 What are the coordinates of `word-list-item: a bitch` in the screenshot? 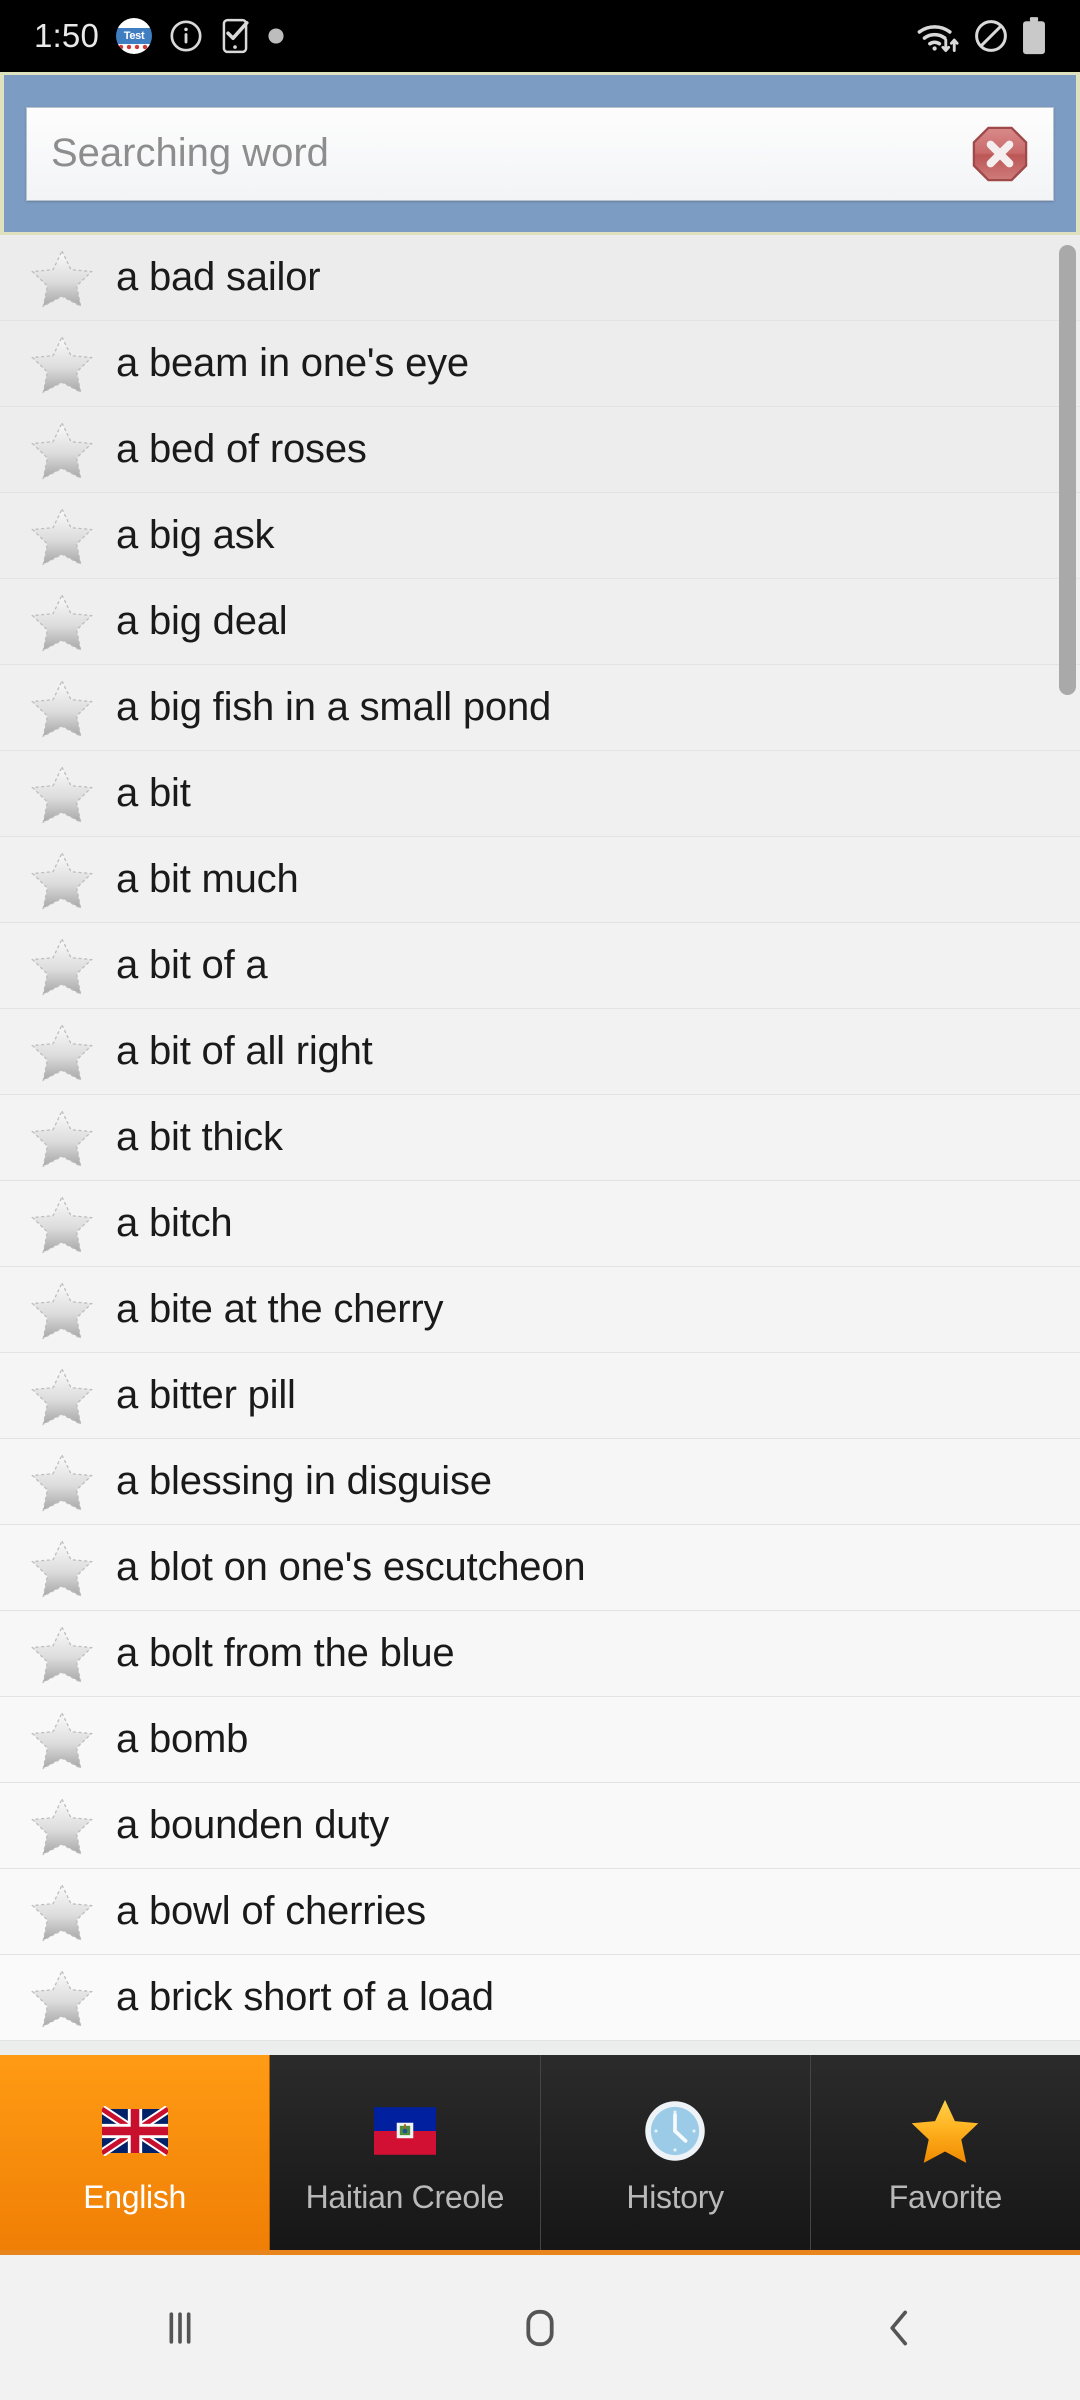 It's located at (540, 1224).